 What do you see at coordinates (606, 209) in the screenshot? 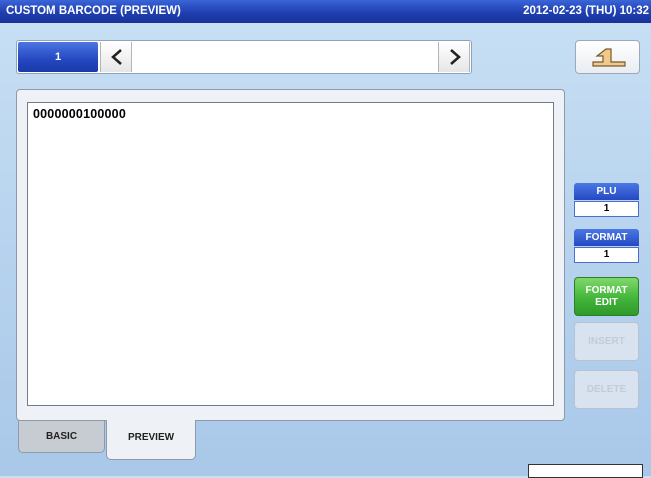
I see `plu-value: 1` at bounding box center [606, 209].